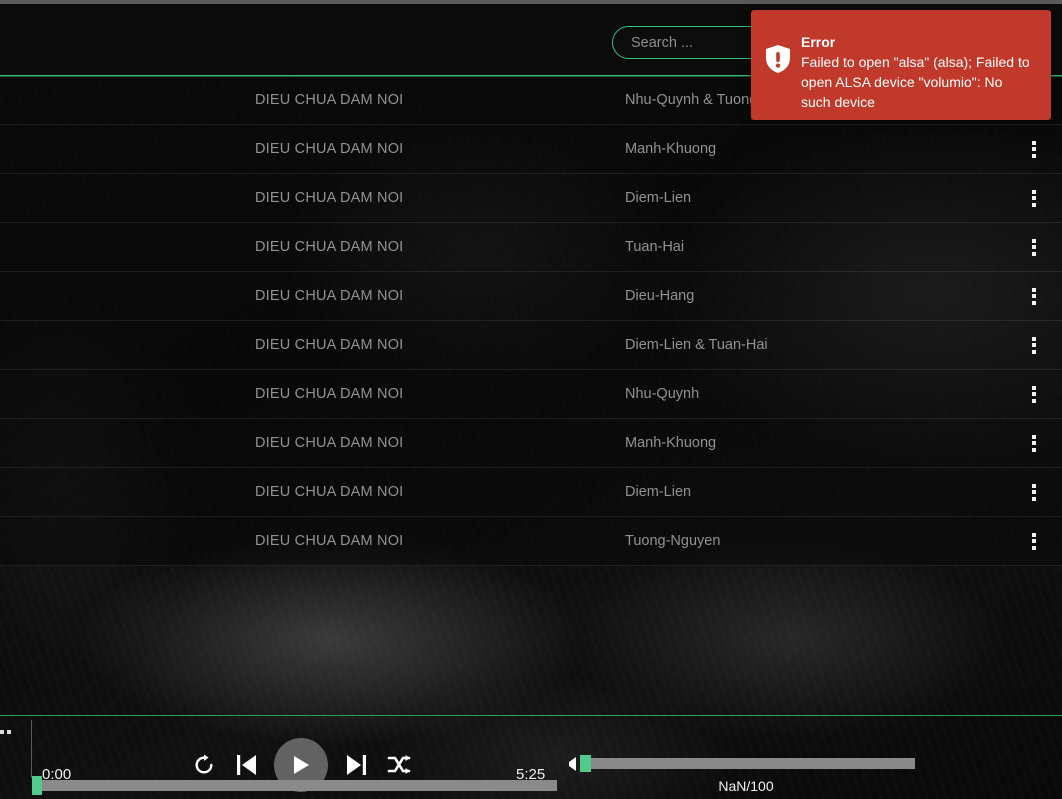 This screenshot has width=1062, height=799. I want to click on play-icon, so click(301, 765).